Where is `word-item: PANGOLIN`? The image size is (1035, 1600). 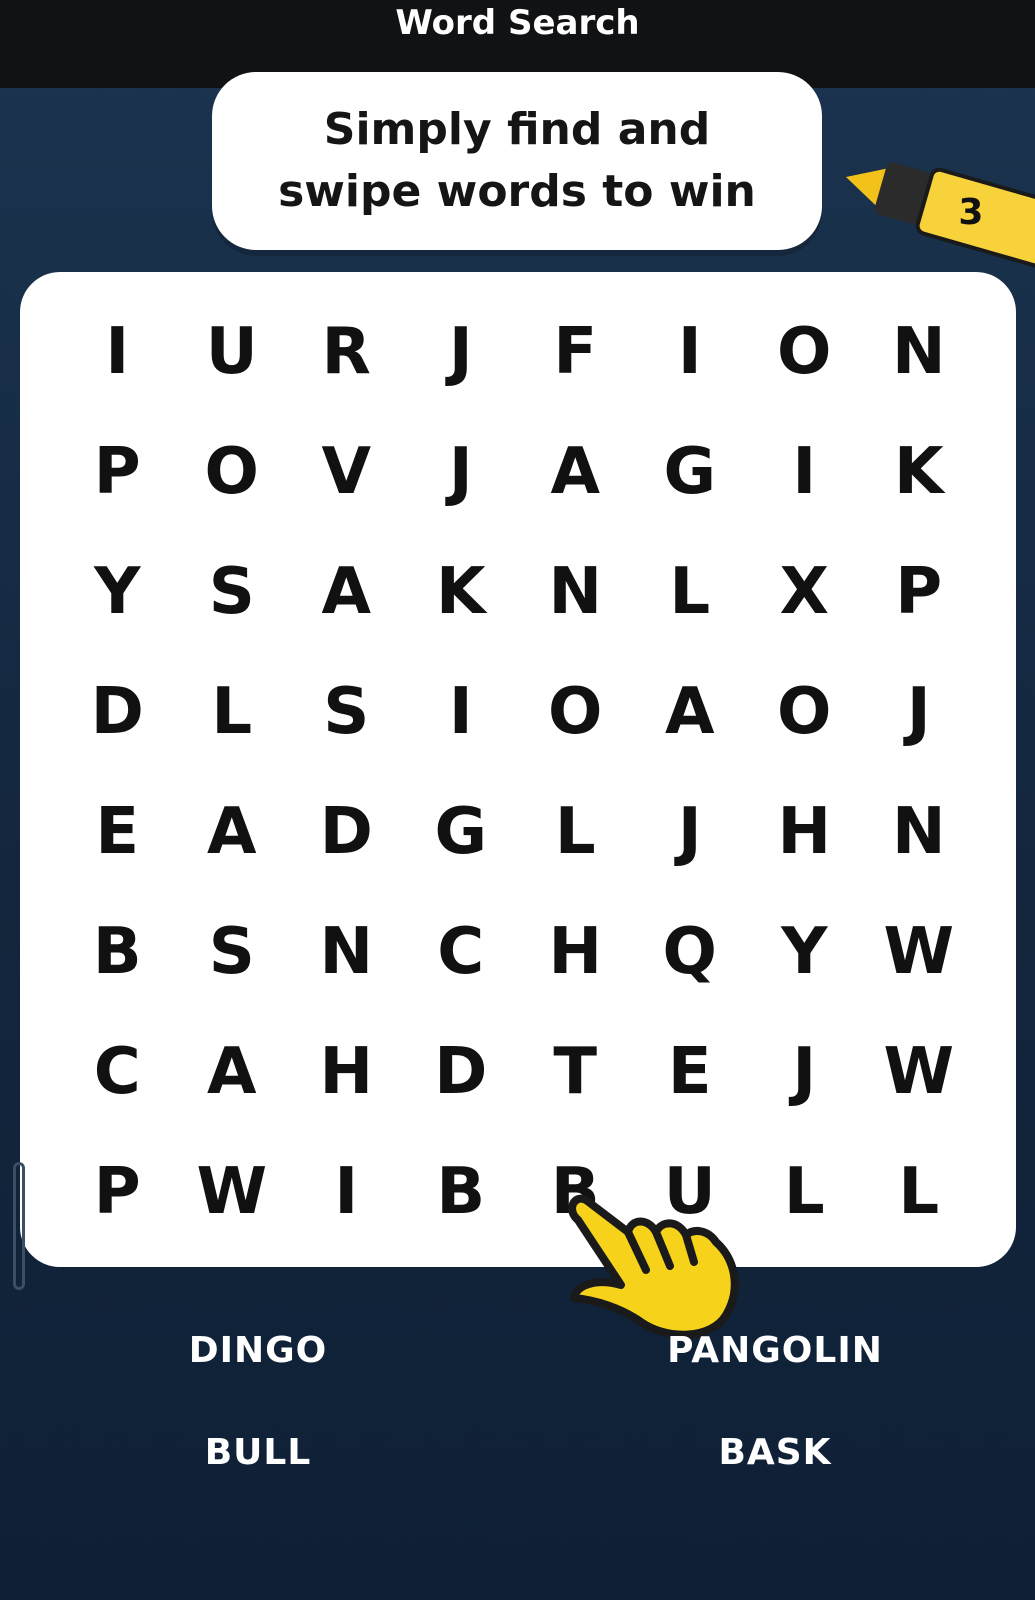 word-item: PANGOLIN is located at coordinates (775, 1350).